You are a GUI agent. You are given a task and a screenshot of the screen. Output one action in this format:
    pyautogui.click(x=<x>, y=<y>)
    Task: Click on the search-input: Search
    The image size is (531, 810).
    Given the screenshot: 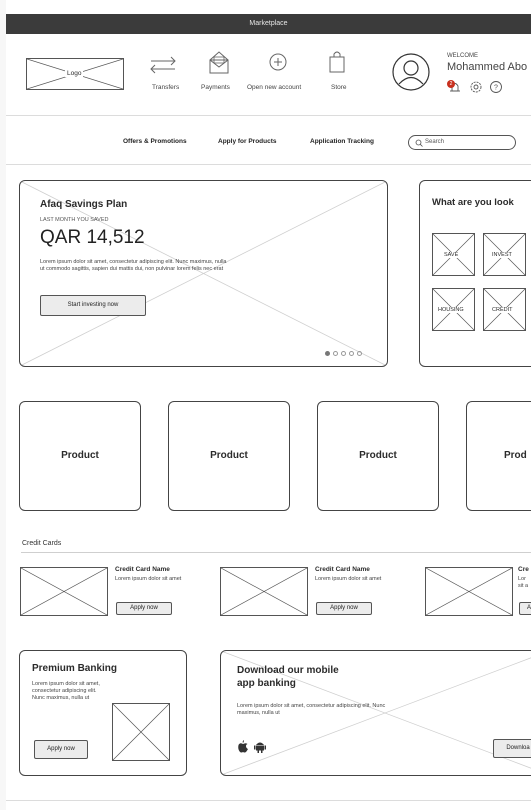 What is the action you would take?
    pyautogui.click(x=462, y=142)
    